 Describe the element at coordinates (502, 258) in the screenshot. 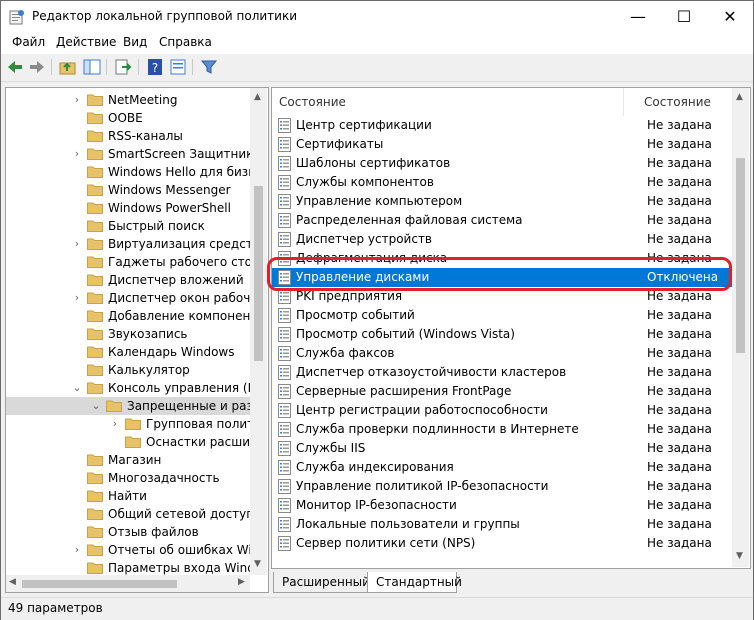

I see `setting-row: Дефрагментация диска Не задана` at that location.